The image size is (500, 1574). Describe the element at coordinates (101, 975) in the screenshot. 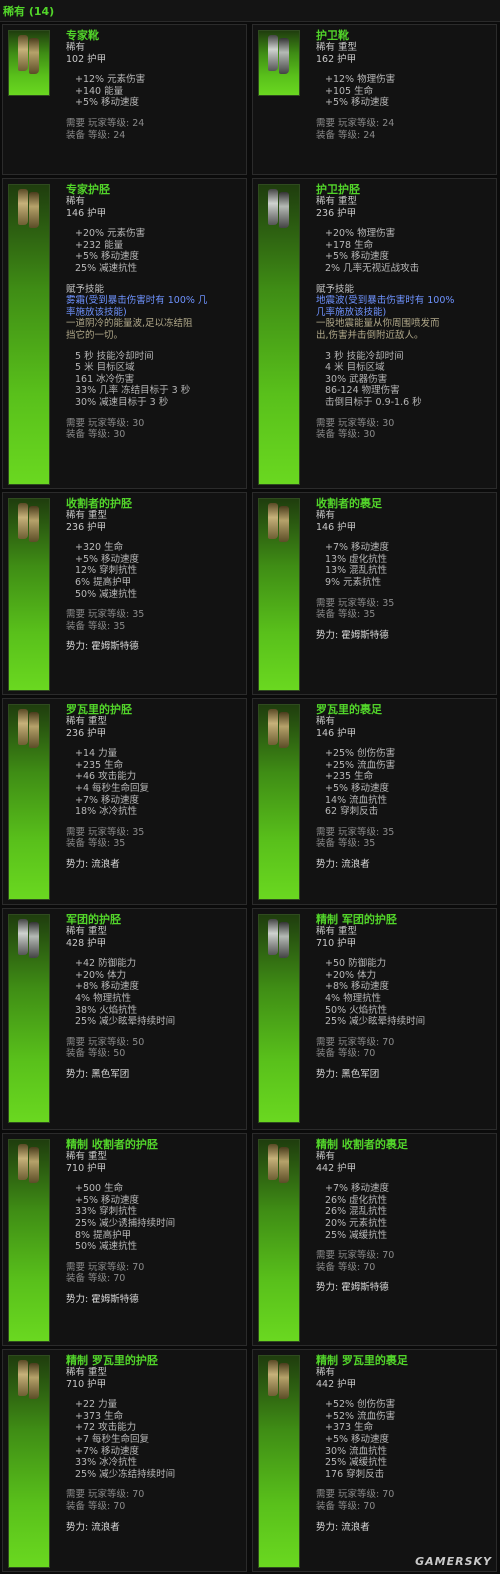

I see `stat-line: +20% 体力` at that location.